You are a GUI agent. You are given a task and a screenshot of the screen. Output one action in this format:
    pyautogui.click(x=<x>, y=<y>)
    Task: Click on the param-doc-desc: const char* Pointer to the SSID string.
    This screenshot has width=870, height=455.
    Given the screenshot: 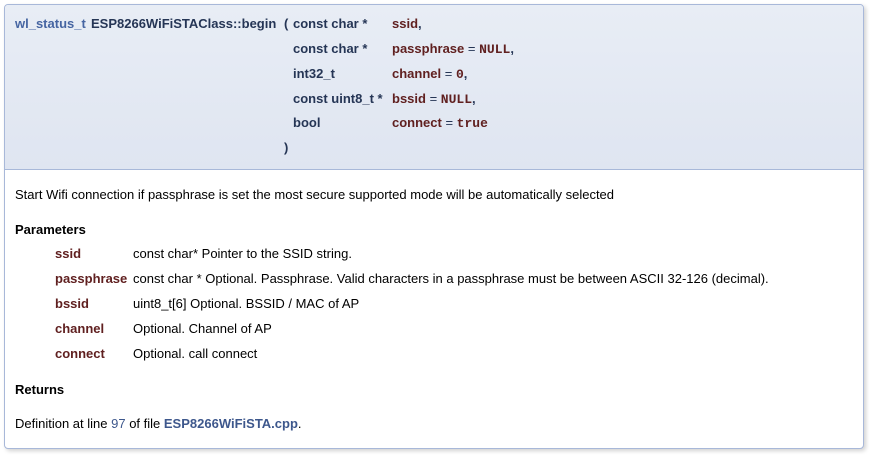 What is the action you would take?
    pyautogui.click(x=242, y=253)
    